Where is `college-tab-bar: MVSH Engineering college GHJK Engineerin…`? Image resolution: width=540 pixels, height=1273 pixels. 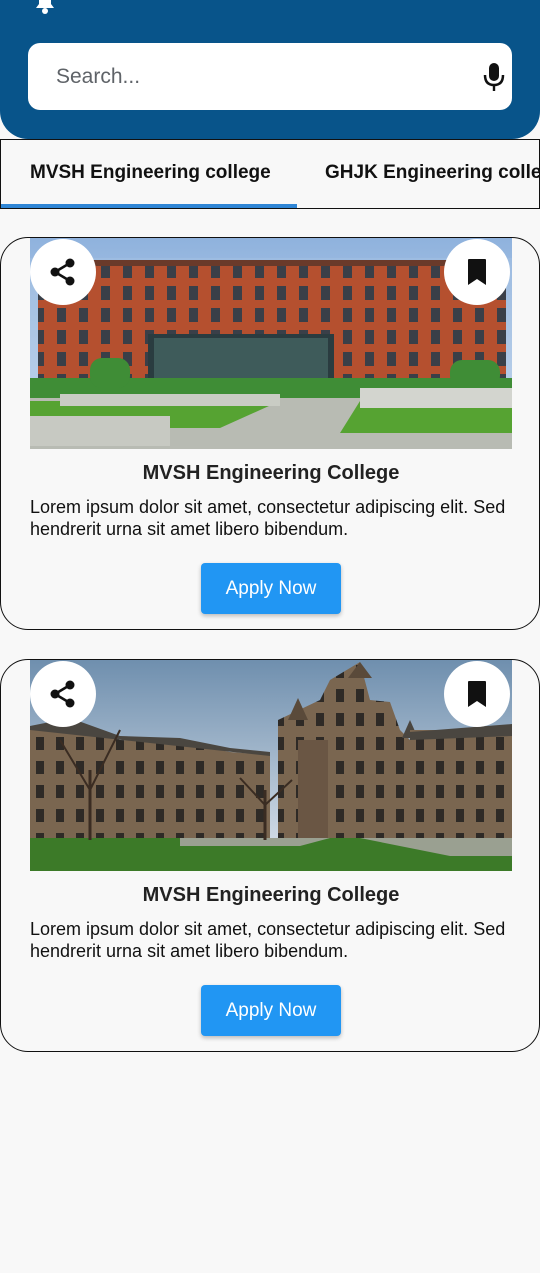
college-tab-bar: MVSH Engineering college GHJK Engineerin… is located at coordinates (270, 174).